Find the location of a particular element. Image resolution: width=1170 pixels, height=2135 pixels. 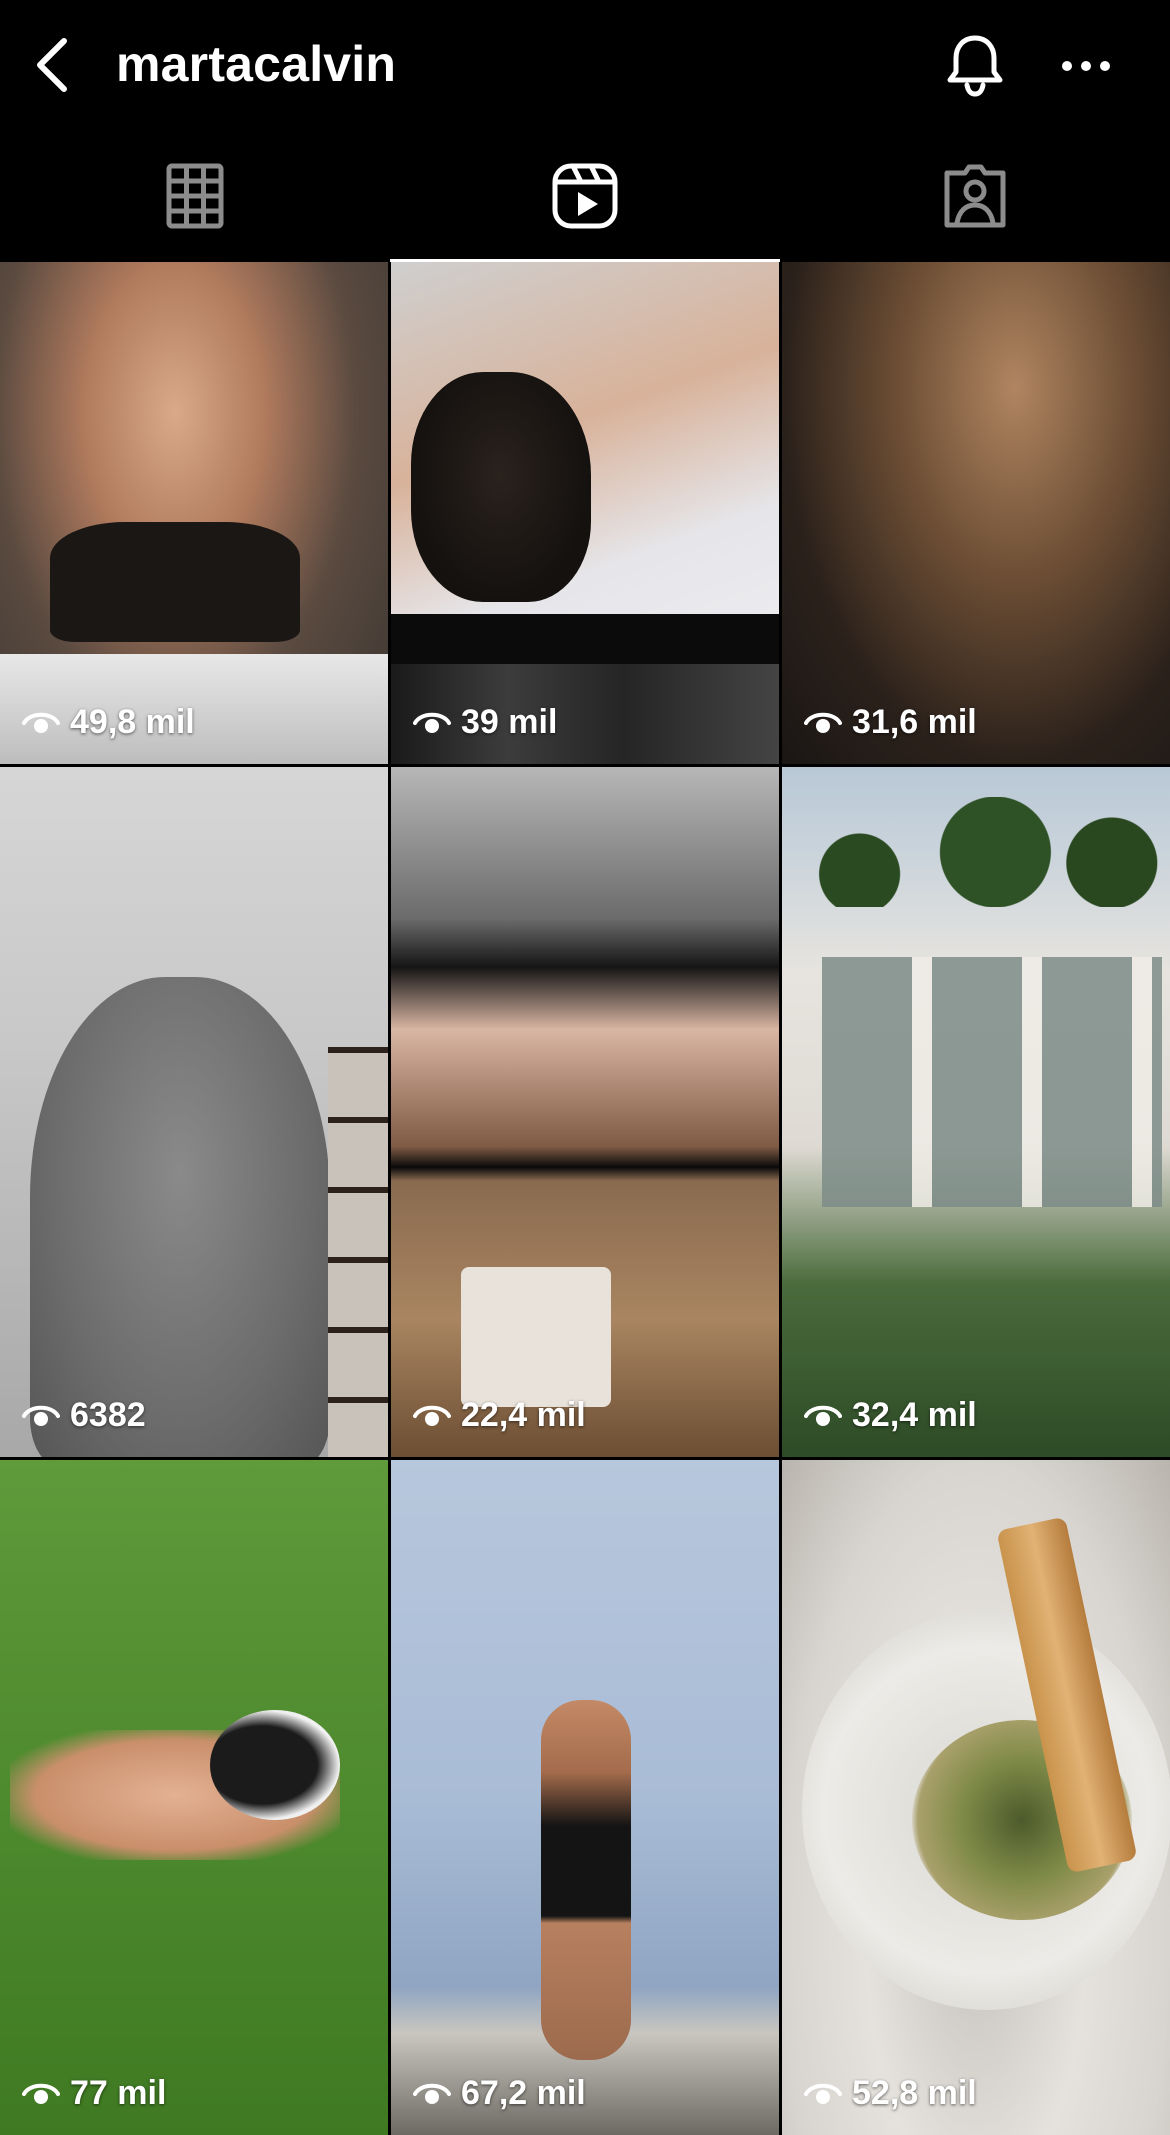

view-count: 77 mil is located at coordinates (94, 2093).